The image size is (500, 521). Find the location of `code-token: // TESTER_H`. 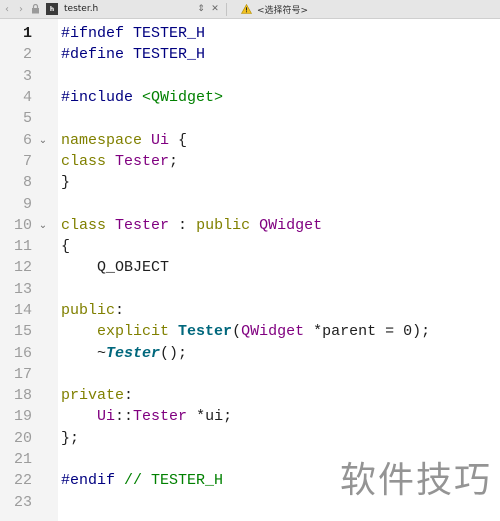

code-token: // TESTER_H is located at coordinates (174, 481).